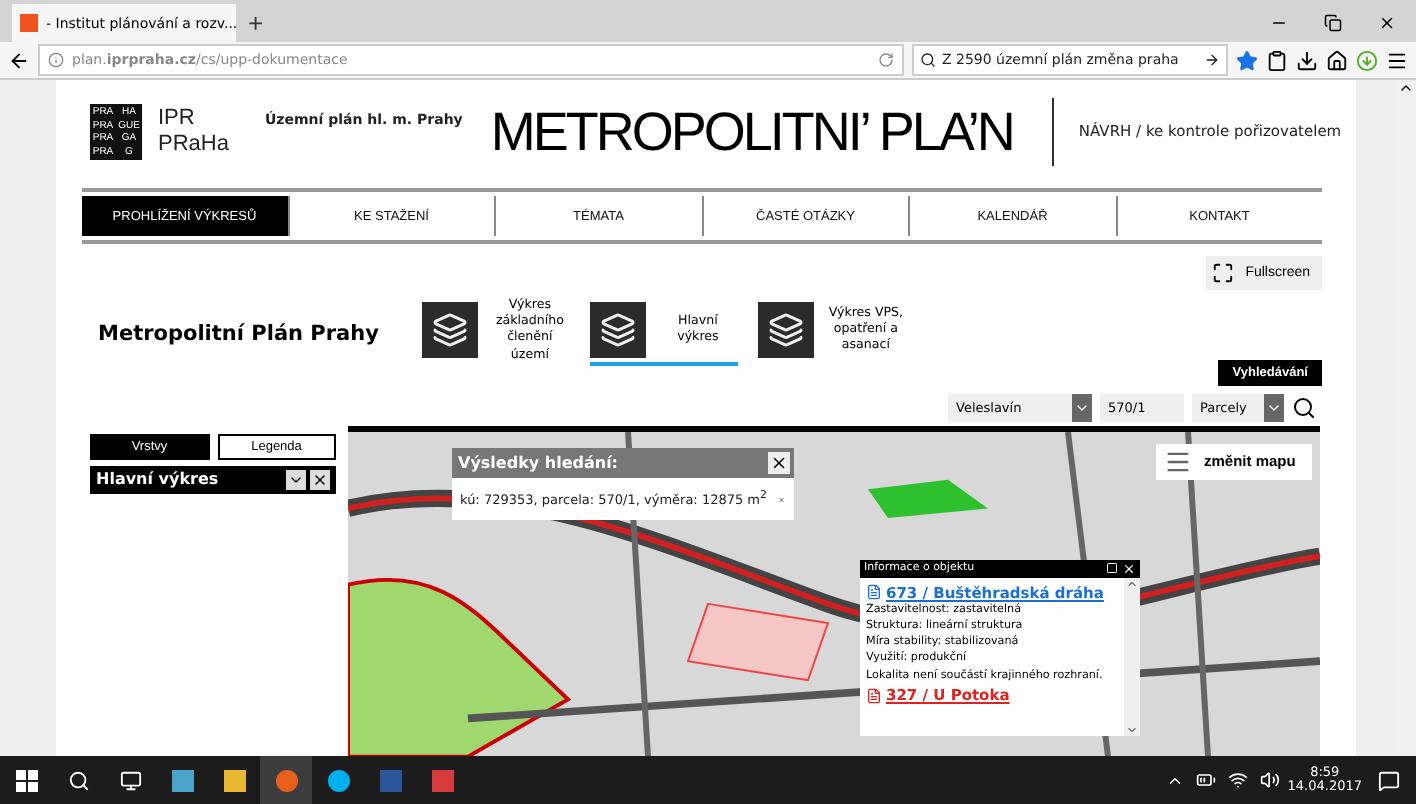 Image resolution: width=1416 pixels, height=804 pixels. I want to click on home-icon, so click(1337, 60).